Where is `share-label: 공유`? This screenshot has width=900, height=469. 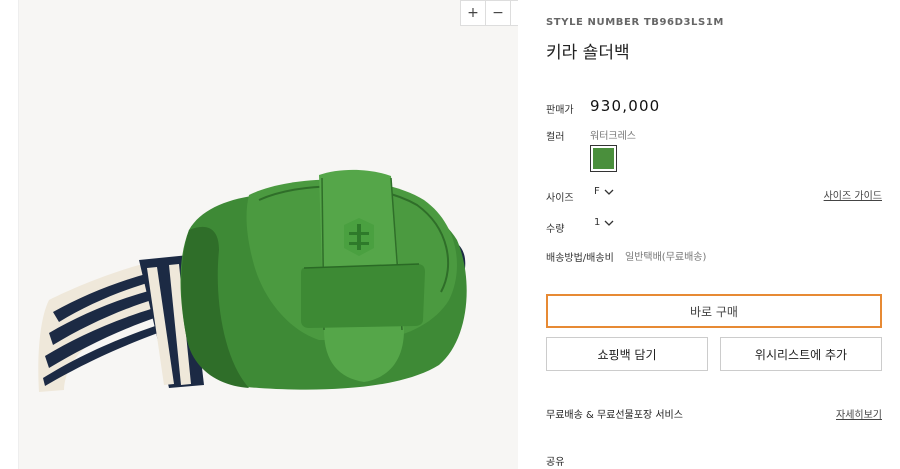
share-label: 공유 is located at coordinates (555, 460).